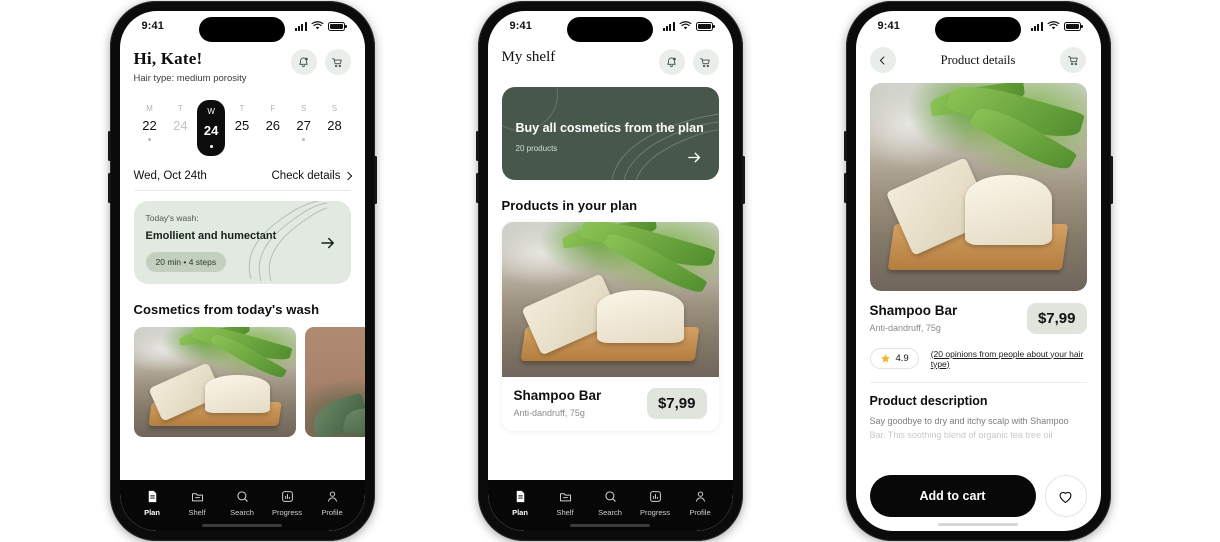 The height and width of the screenshot is (542, 1220). I want to click on shelf-header: My shelf, so click(610, 58).